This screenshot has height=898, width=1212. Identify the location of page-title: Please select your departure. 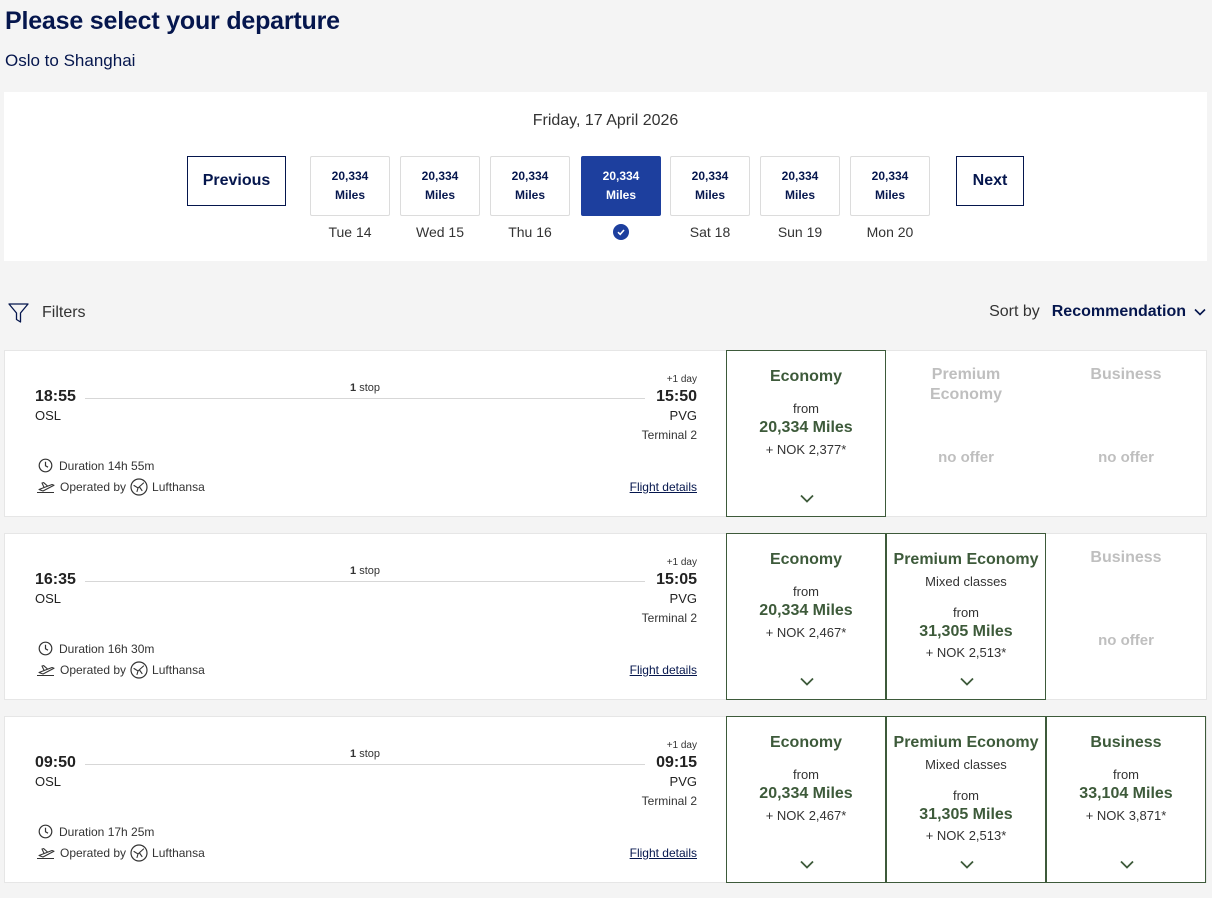
(172, 21).